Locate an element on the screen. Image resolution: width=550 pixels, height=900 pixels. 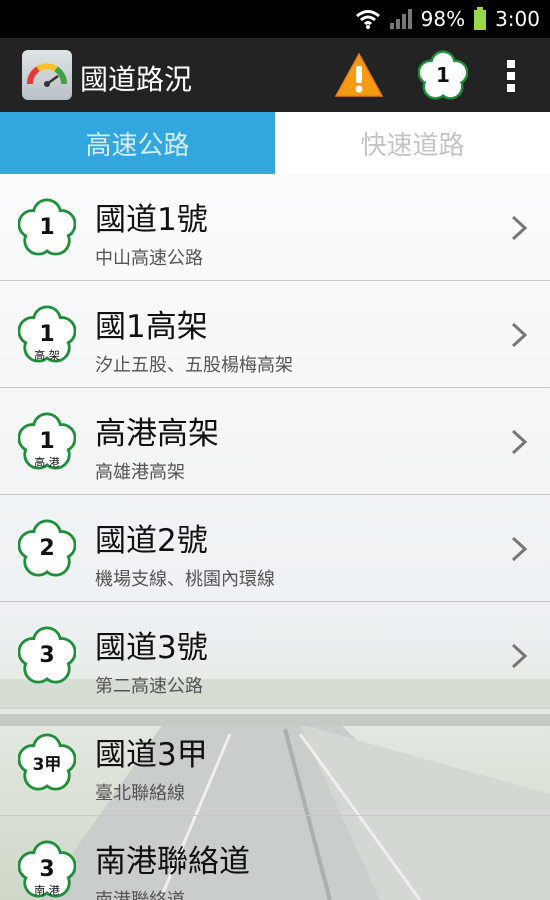
highway-shield-icon: 1 is located at coordinates (47, 227).